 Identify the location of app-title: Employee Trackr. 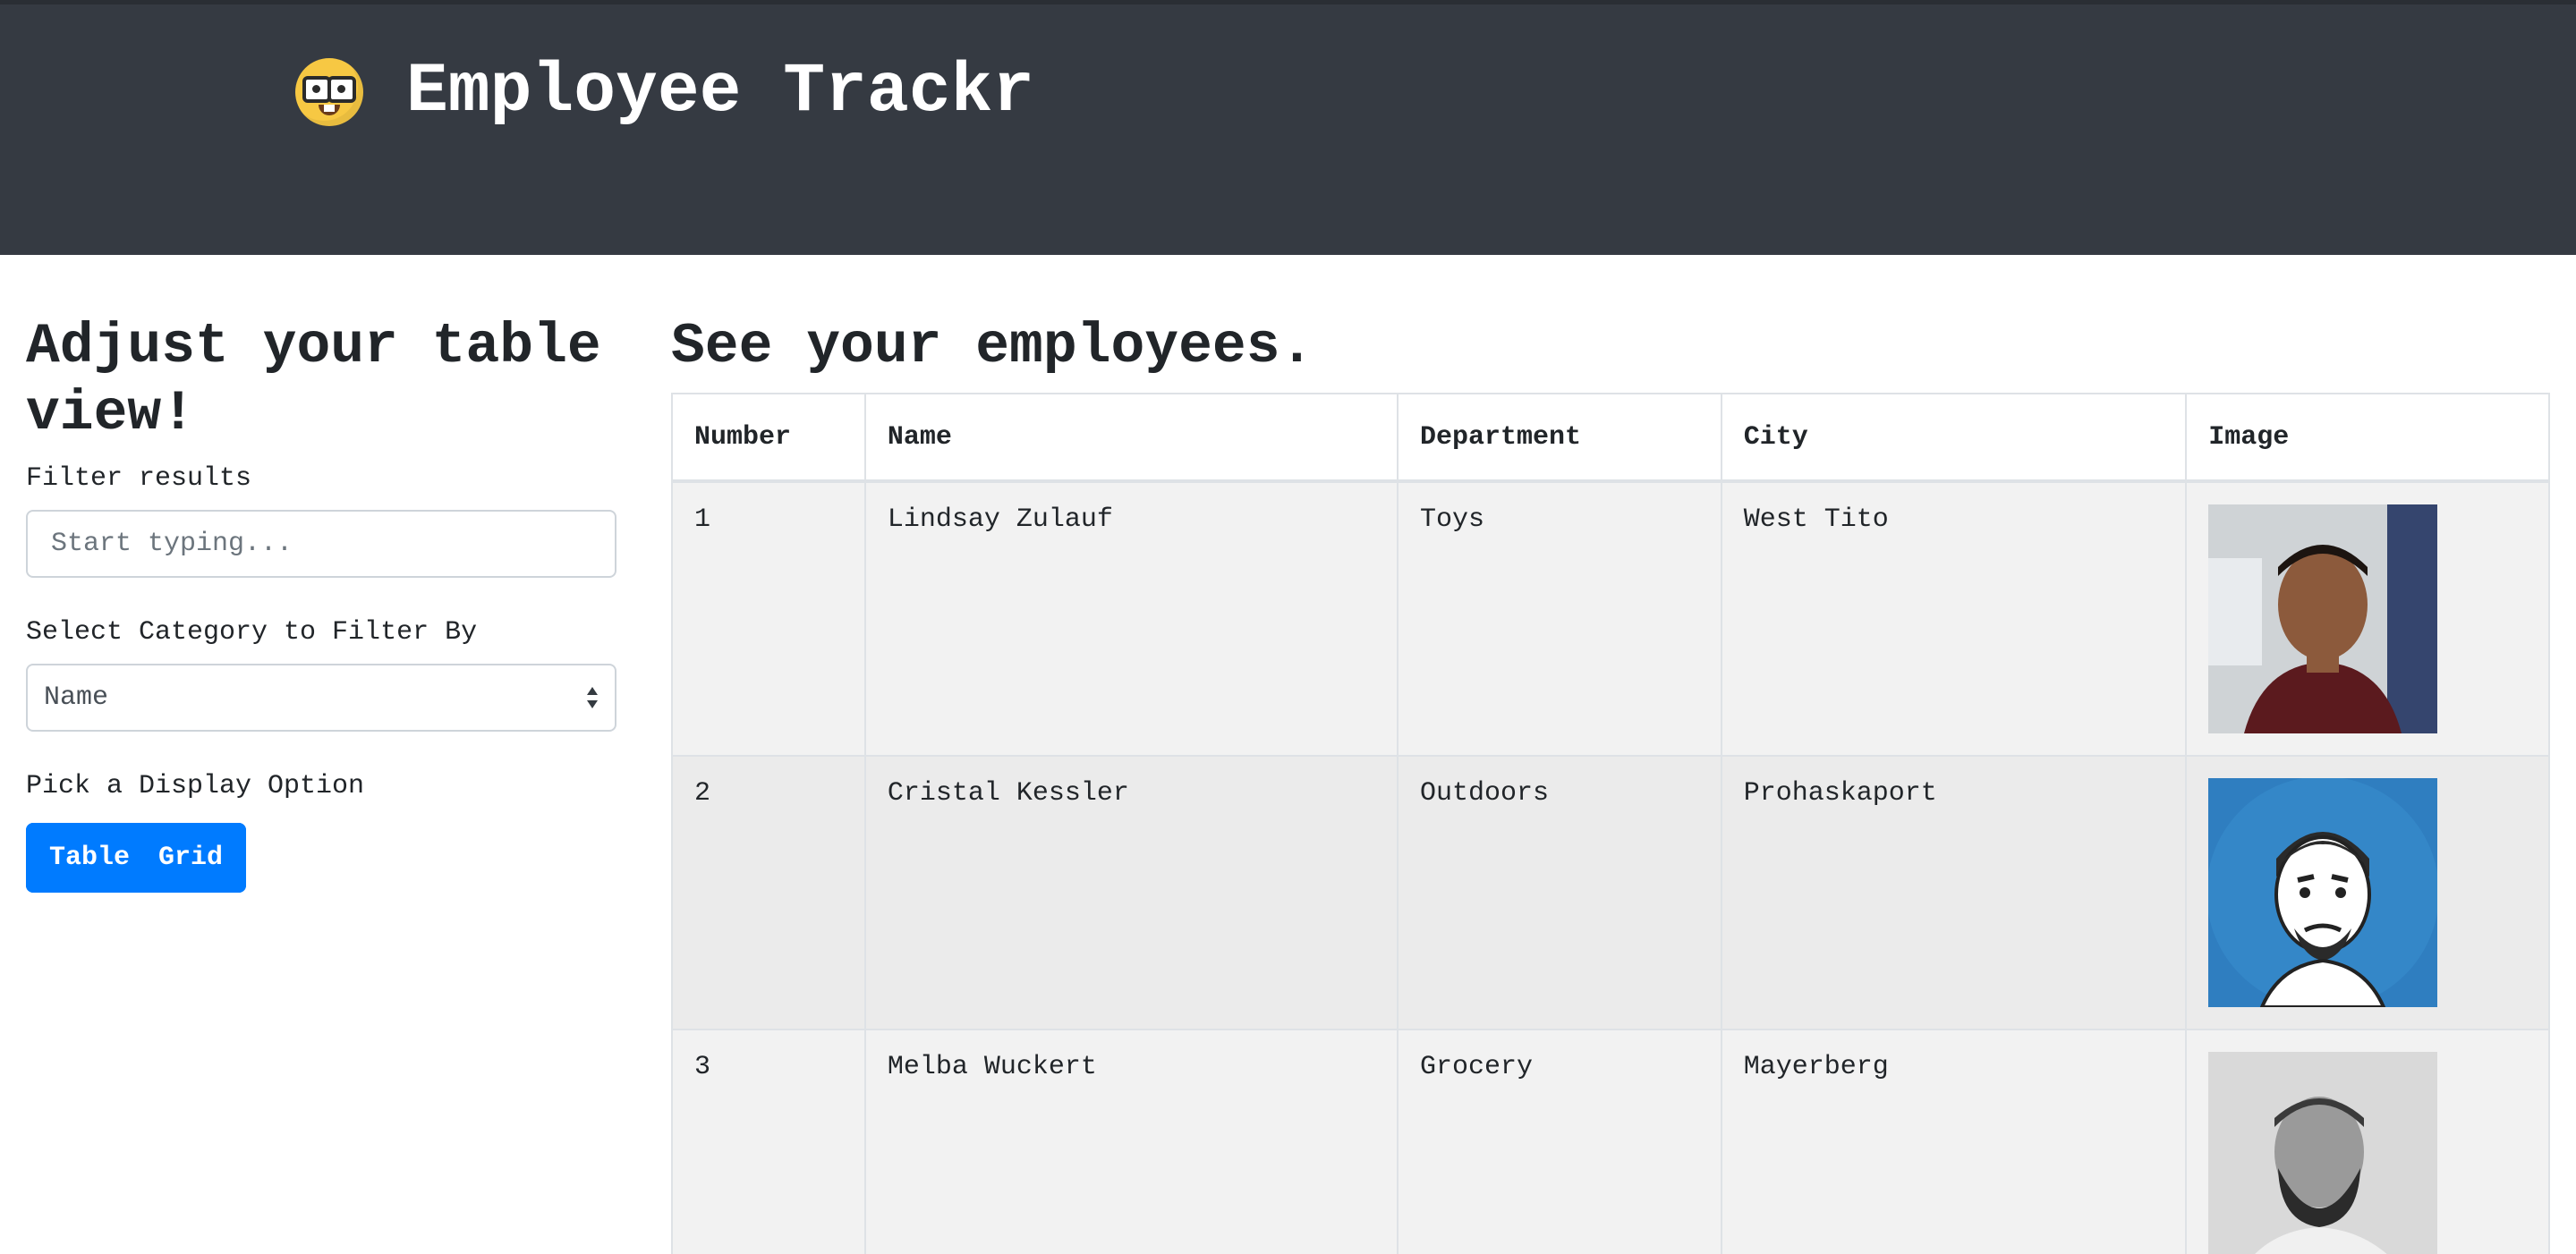
(720, 92).